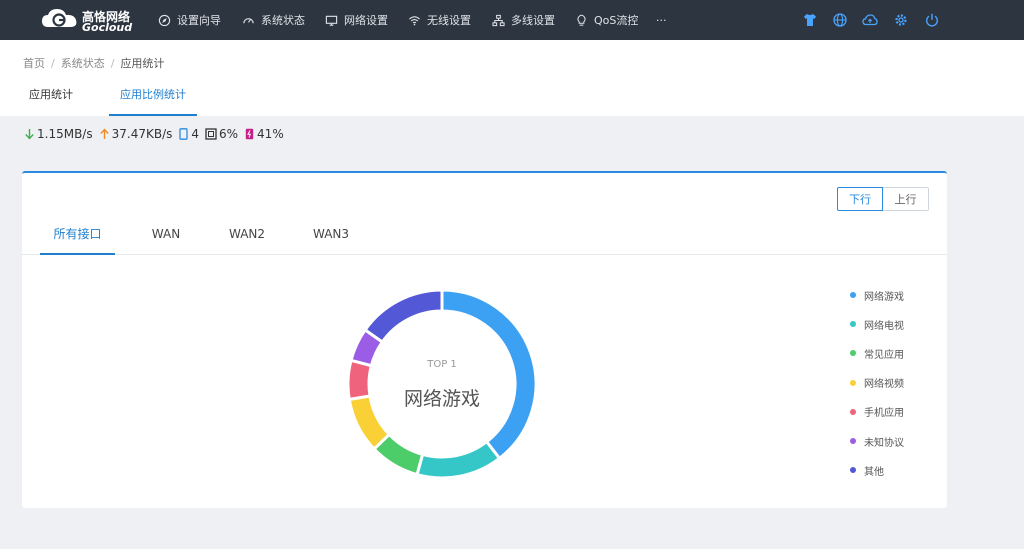 Image resolution: width=1024 pixels, height=549 pixels. I want to click on breadcrumb-current: 应用统计, so click(142, 63).